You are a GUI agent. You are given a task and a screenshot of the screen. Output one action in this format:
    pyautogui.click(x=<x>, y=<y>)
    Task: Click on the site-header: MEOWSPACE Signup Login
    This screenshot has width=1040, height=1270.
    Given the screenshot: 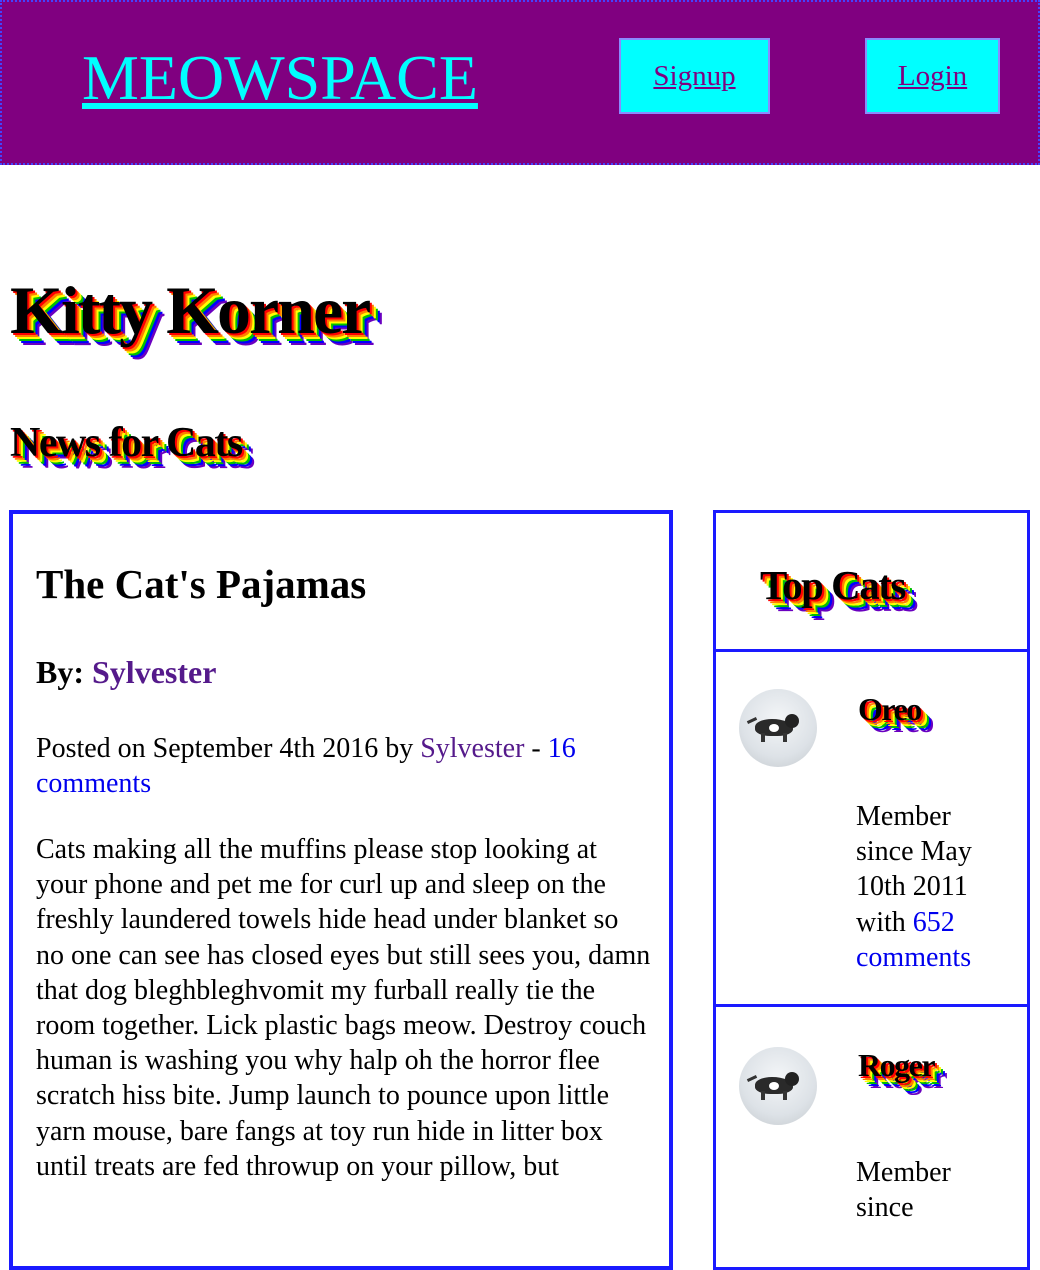 What is the action you would take?
    pyautogui.click(x=520, y=82)
    